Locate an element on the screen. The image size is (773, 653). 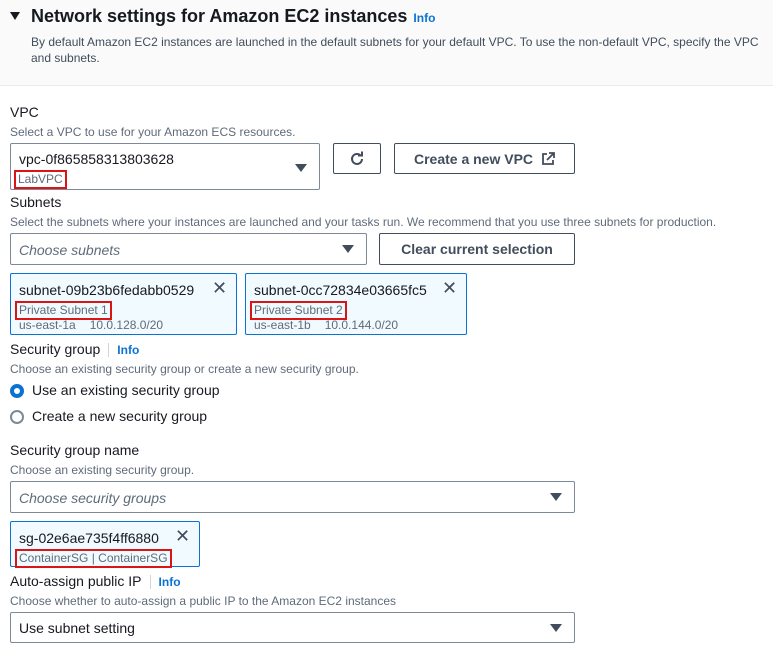
subnet-token-meta: us-east-1a 10.0.128.0/20 is located at coordinates (98, 325).